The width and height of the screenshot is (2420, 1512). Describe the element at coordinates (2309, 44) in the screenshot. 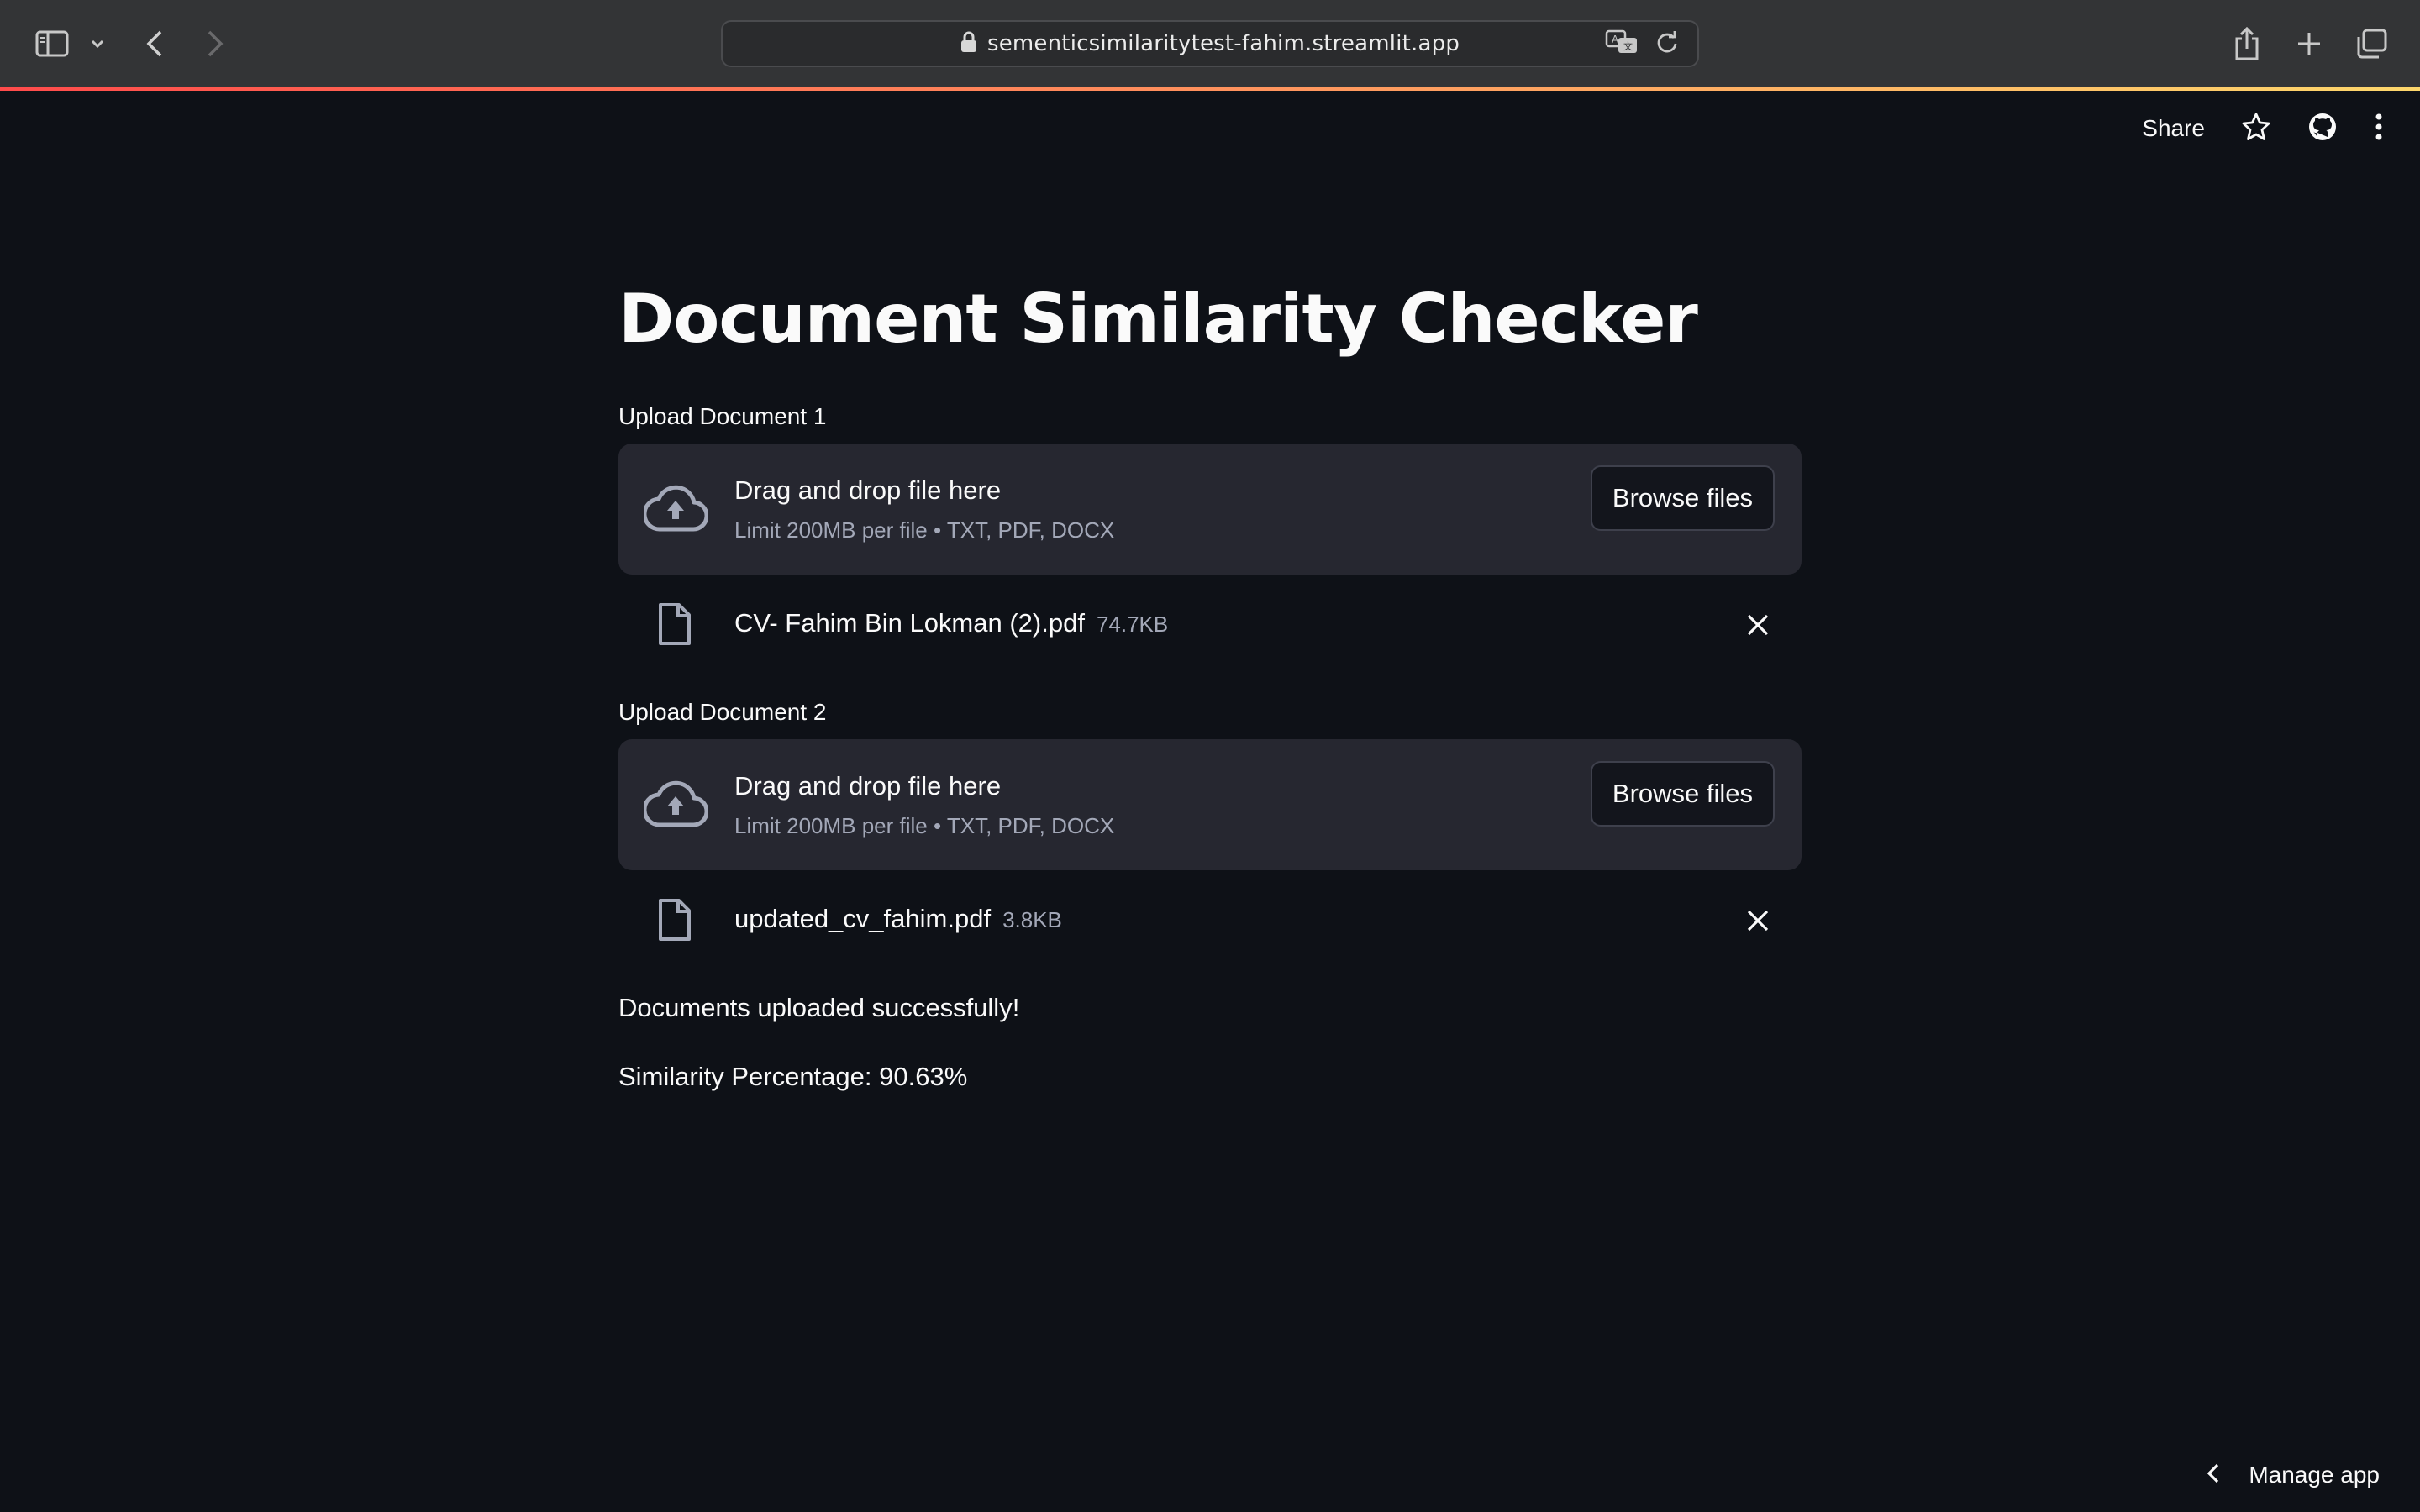

I see `new-tab-icon` at that location.